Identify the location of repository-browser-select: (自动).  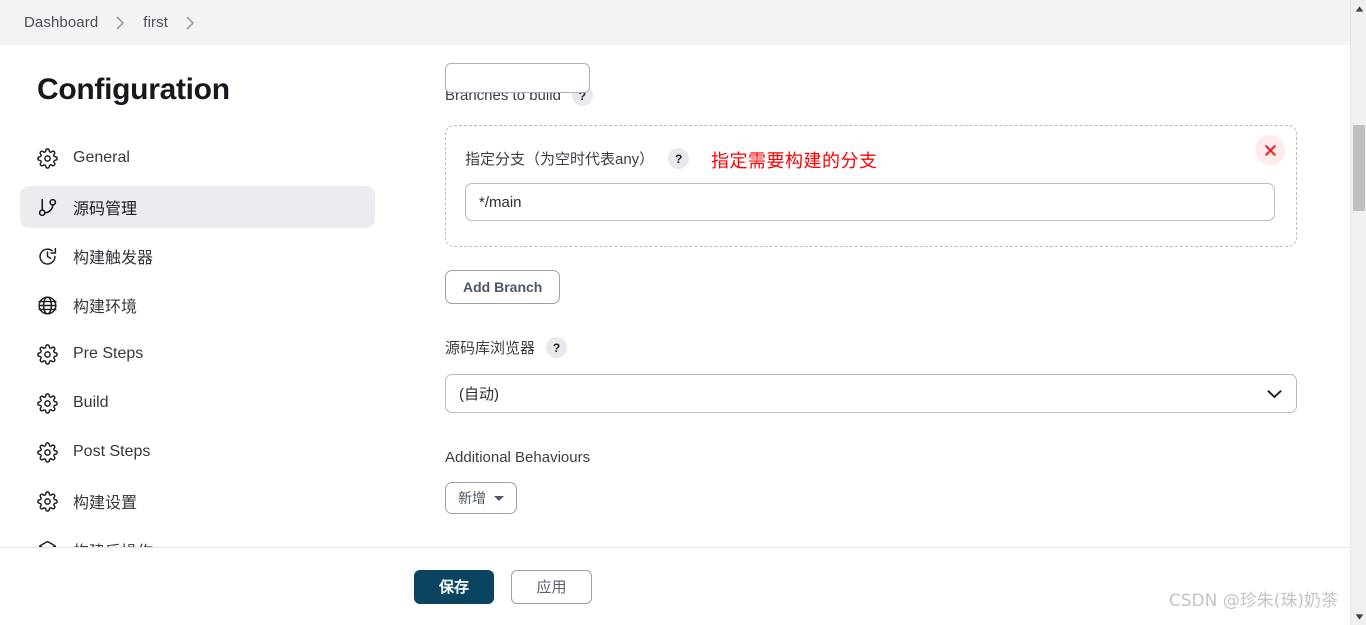
(871, 393).